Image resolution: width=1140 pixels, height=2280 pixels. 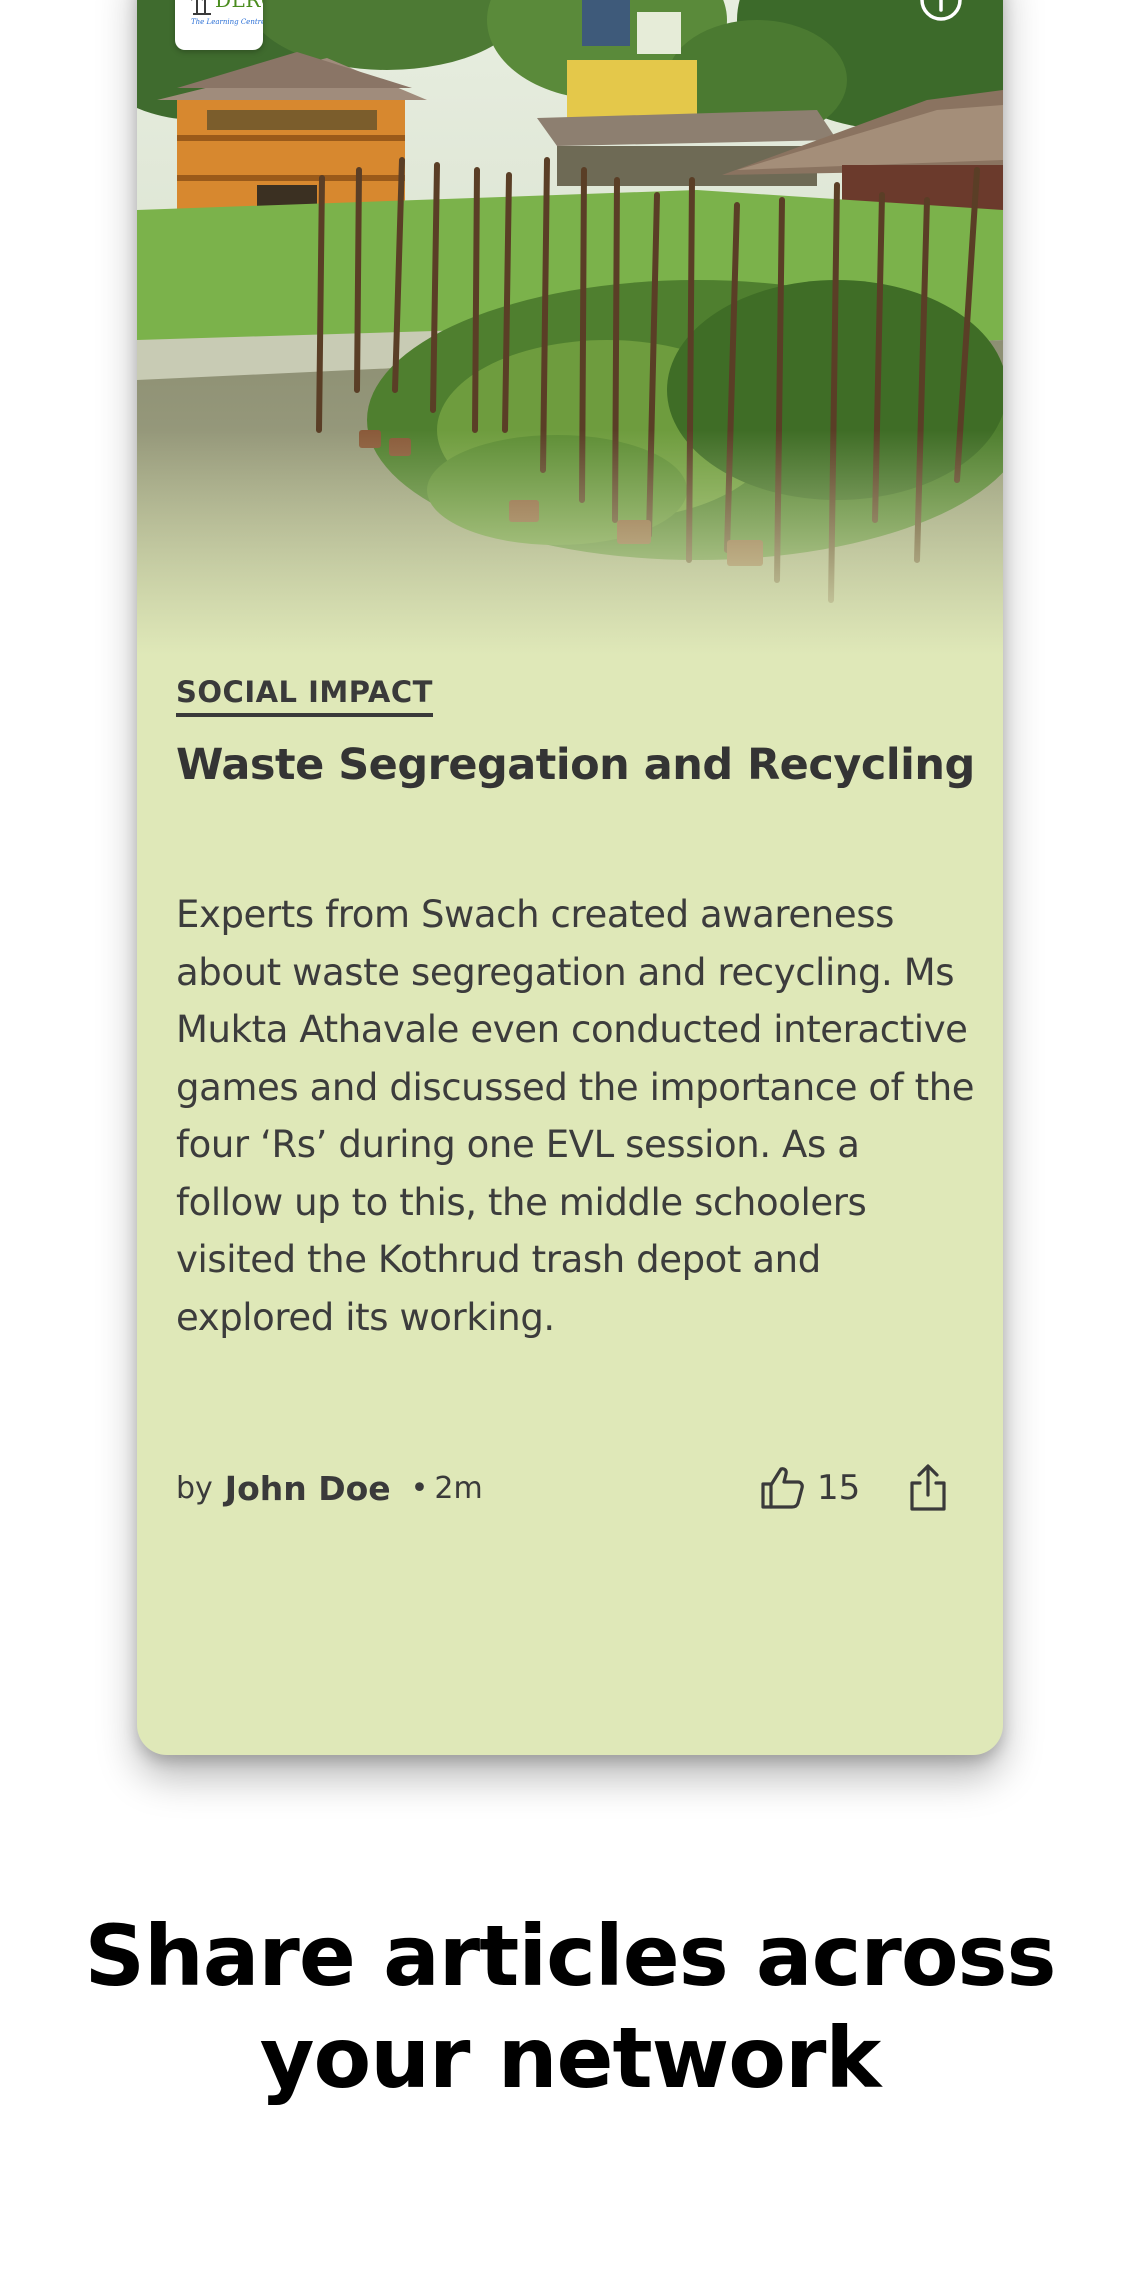 What do you see at coordinates (570, 2058) in the screenshot?
I see `headline-line-2: your network` at bounding box center [570, 2058].